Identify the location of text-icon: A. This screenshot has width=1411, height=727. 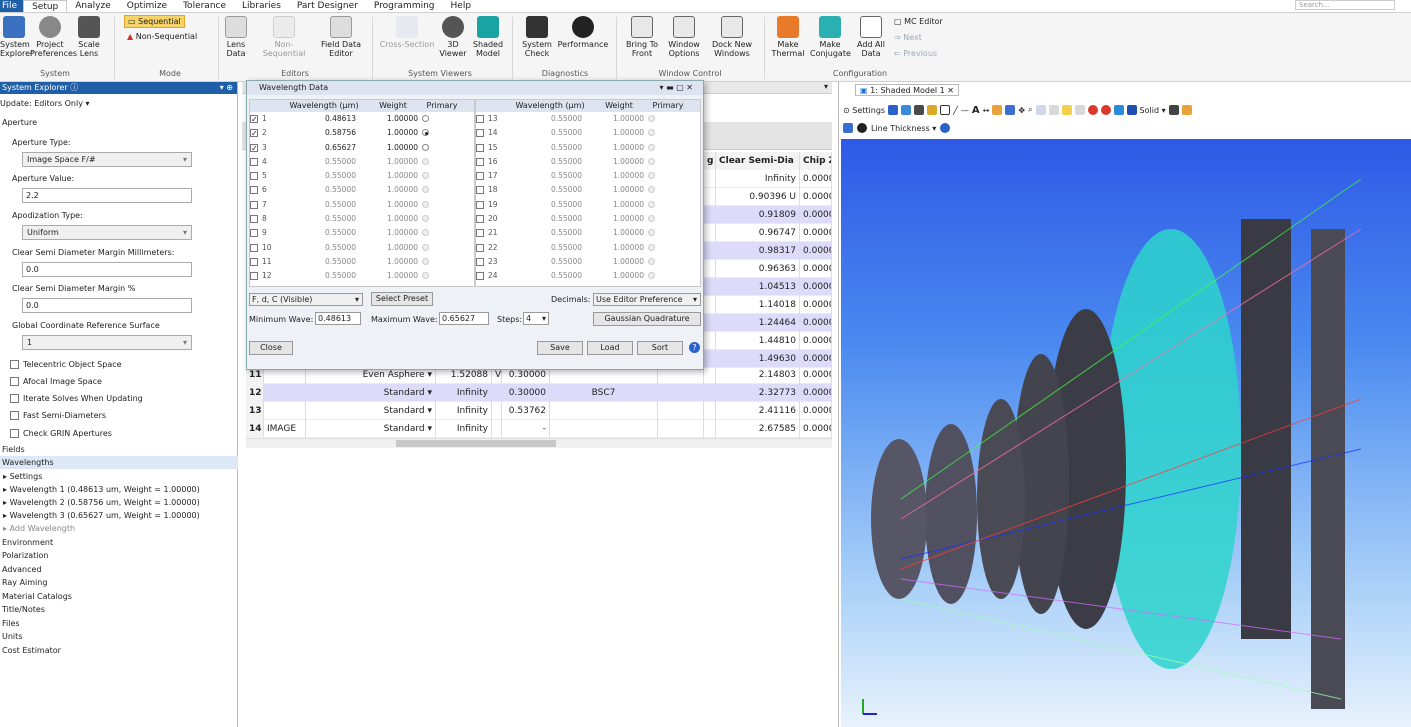
(976, 110).